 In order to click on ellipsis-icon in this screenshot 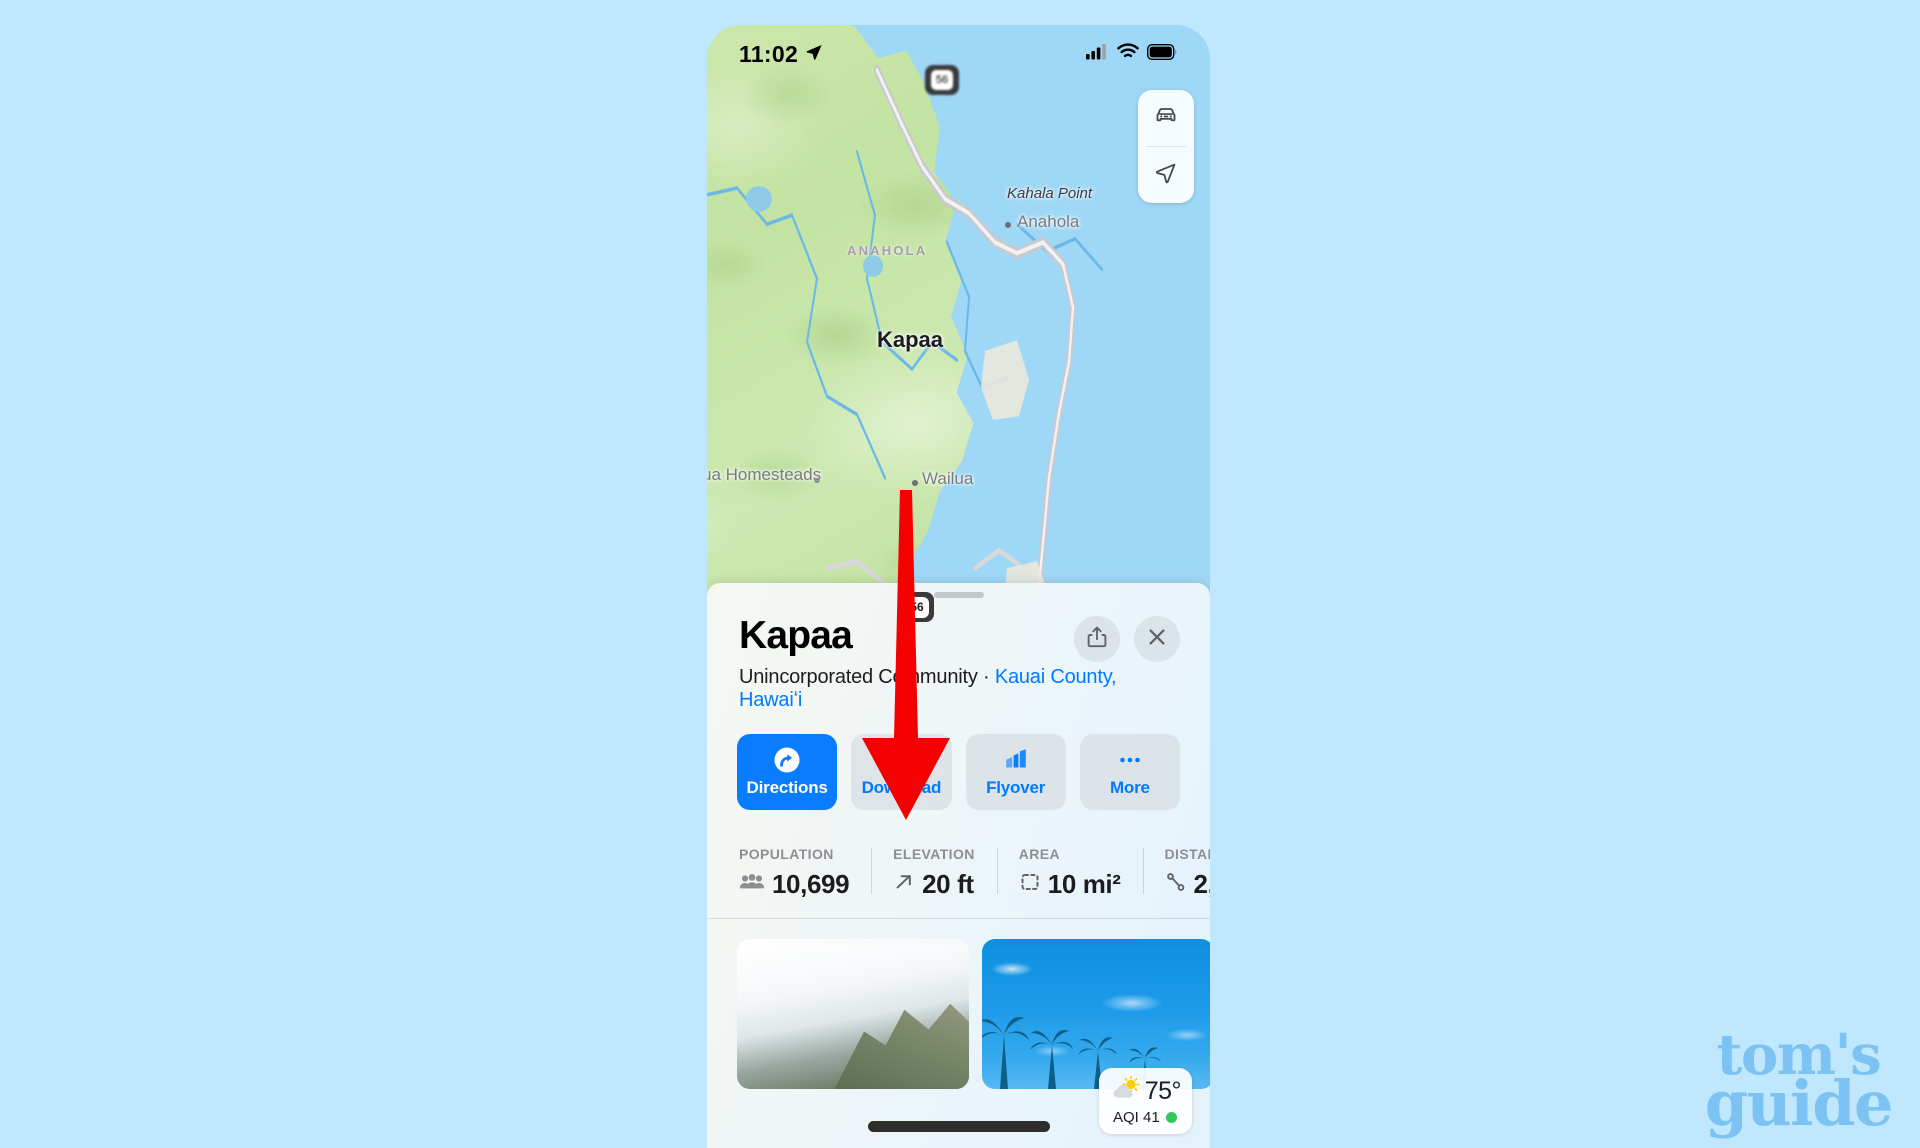, I will do `click(1130, 760)`.